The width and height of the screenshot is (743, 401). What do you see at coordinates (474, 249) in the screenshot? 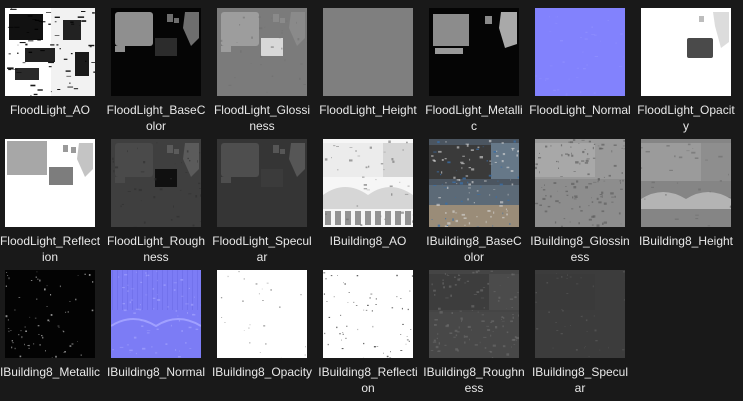
I see `file-name-label: IBuilding8_BaseColor` at bounding box center [474, 249].